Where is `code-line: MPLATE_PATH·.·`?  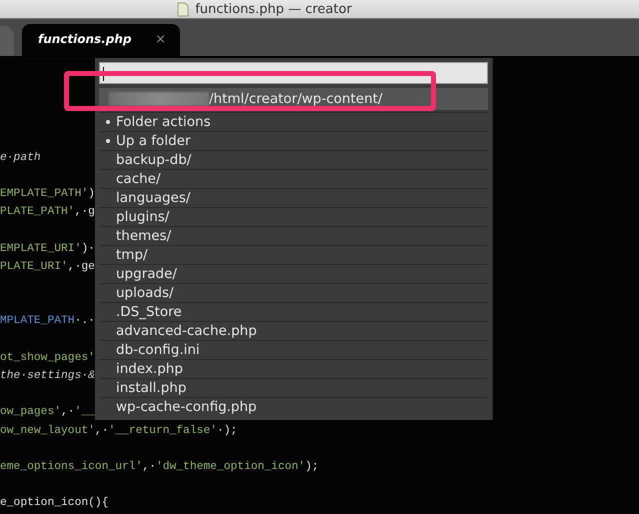 code-line: MPLATE_PATH·.· is located at coordinates (47, 322).